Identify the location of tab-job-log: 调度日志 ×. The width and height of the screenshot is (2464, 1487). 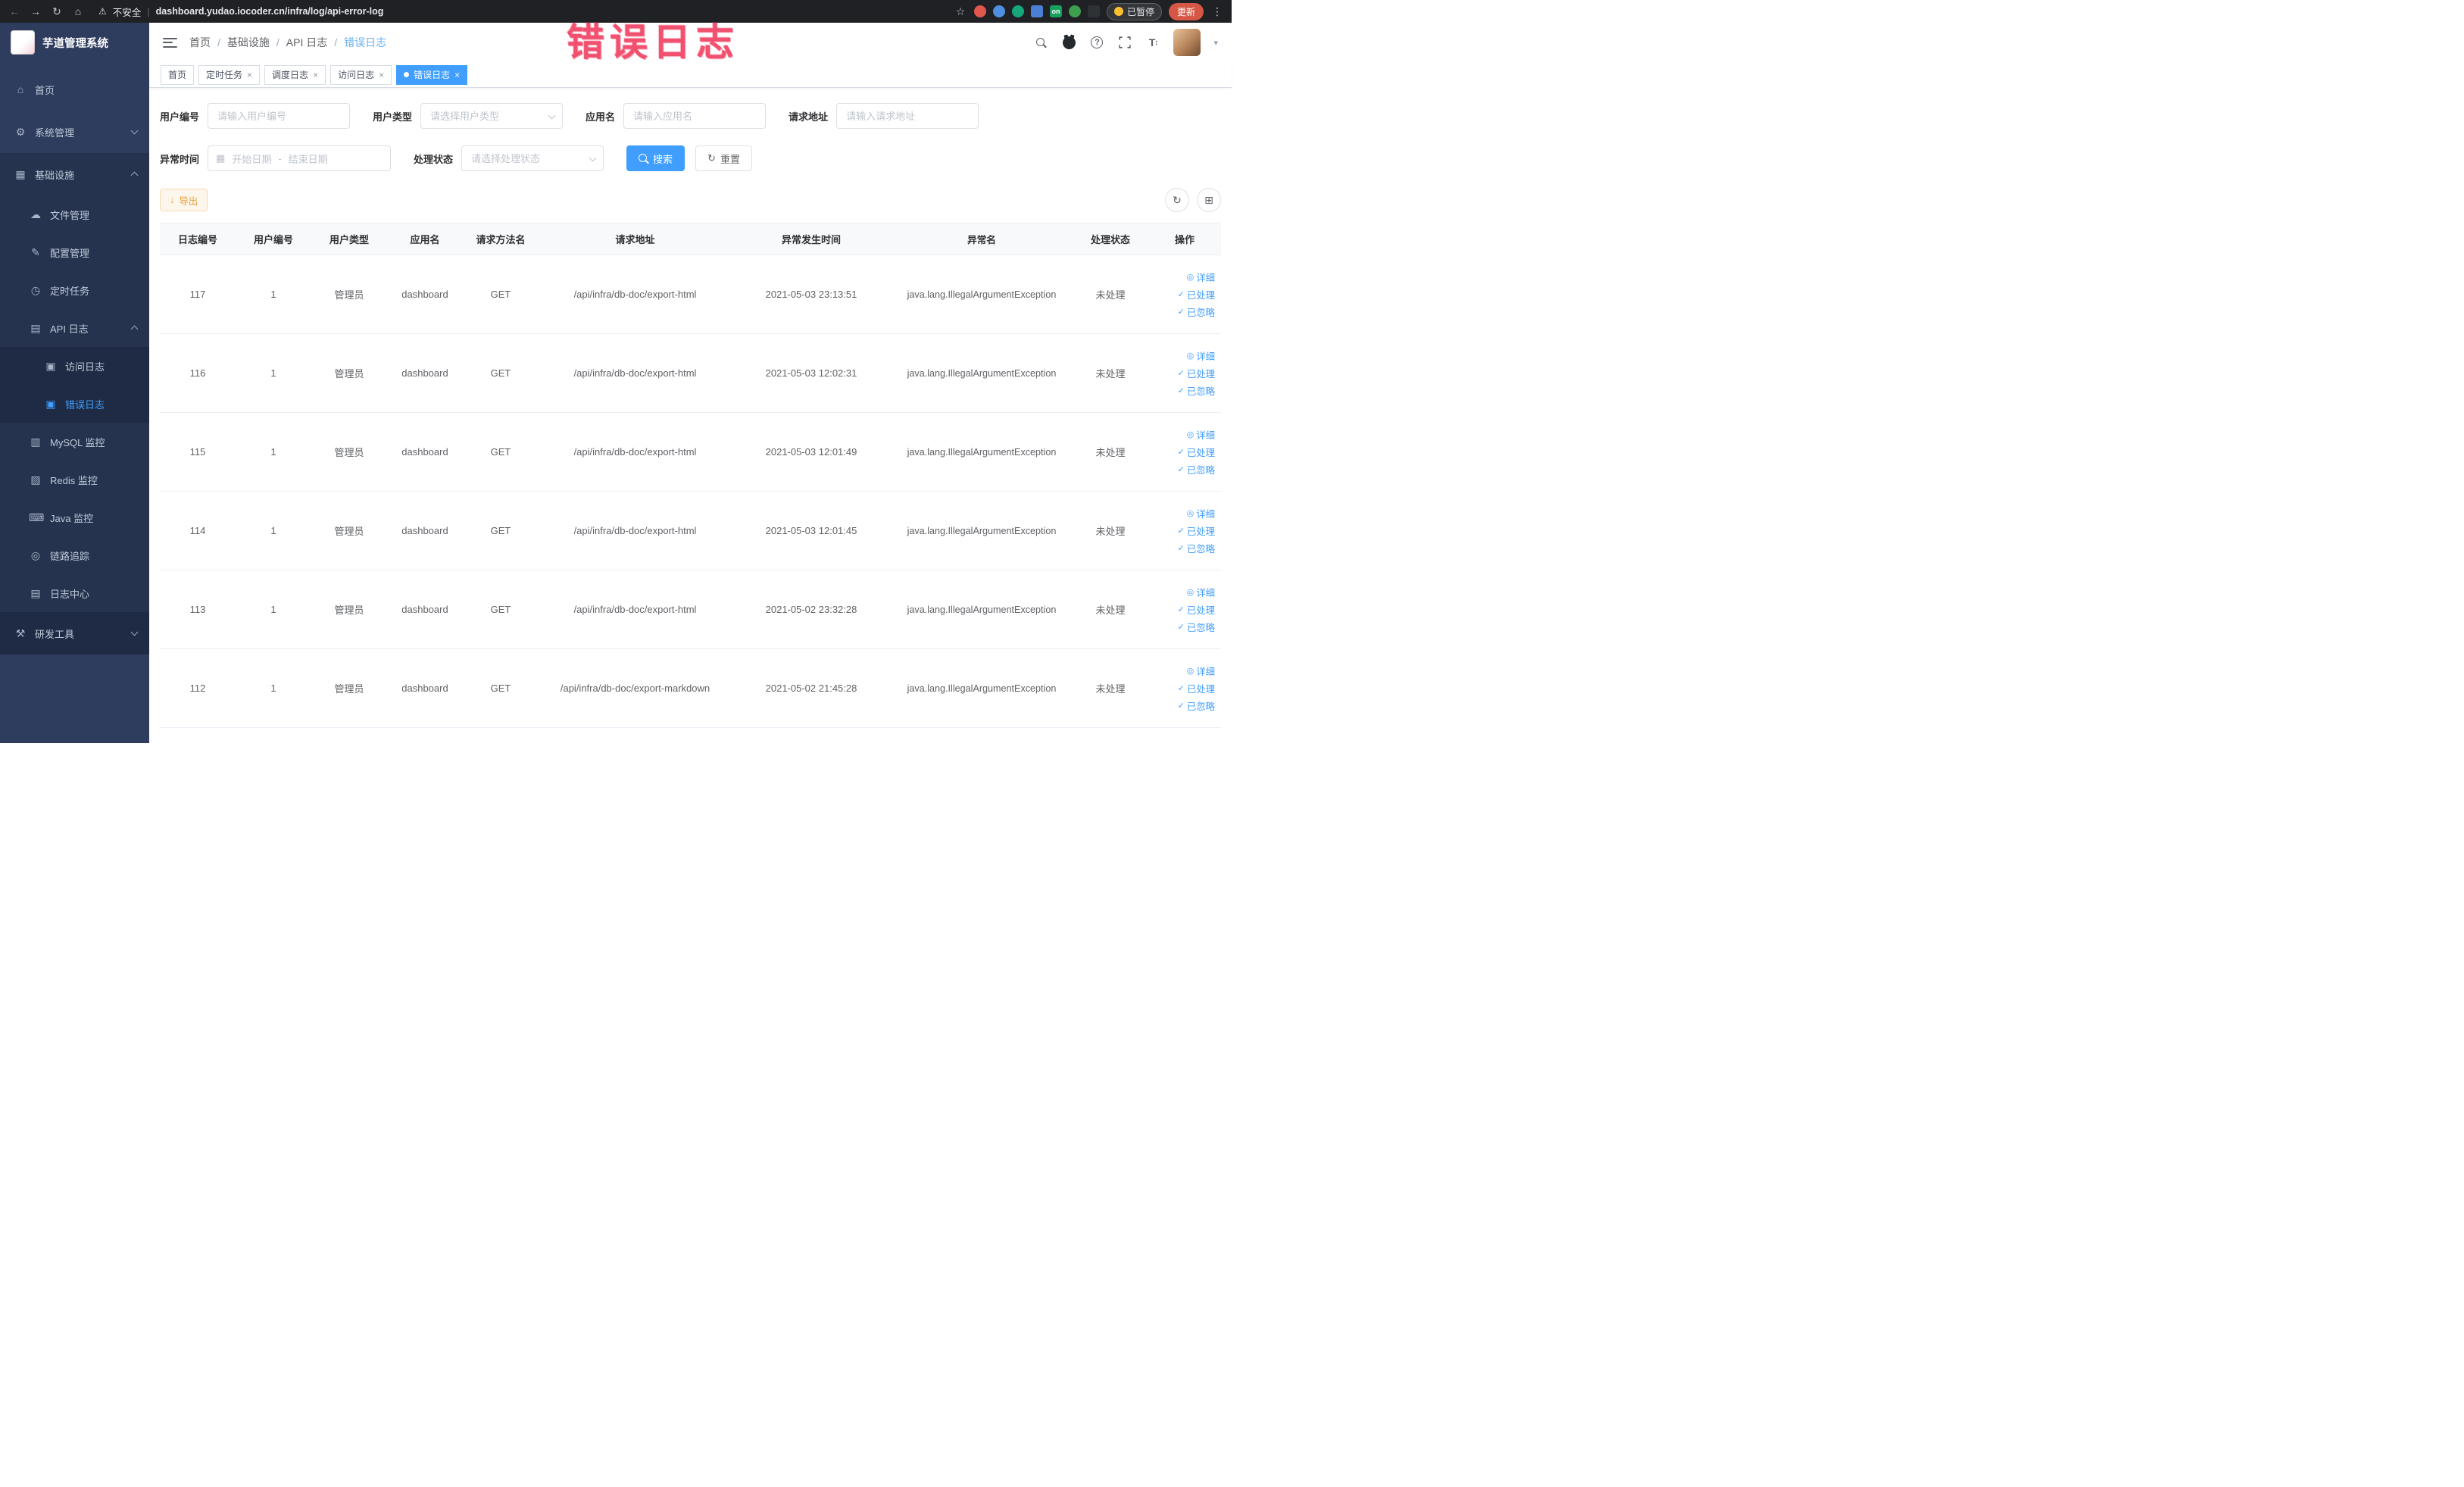
(295, 74).